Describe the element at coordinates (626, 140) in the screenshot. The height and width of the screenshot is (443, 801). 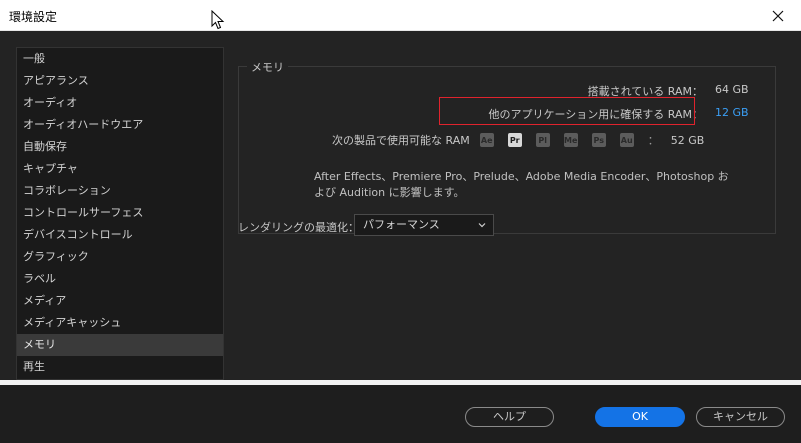
I see `app-badge-au: Au` at that location.